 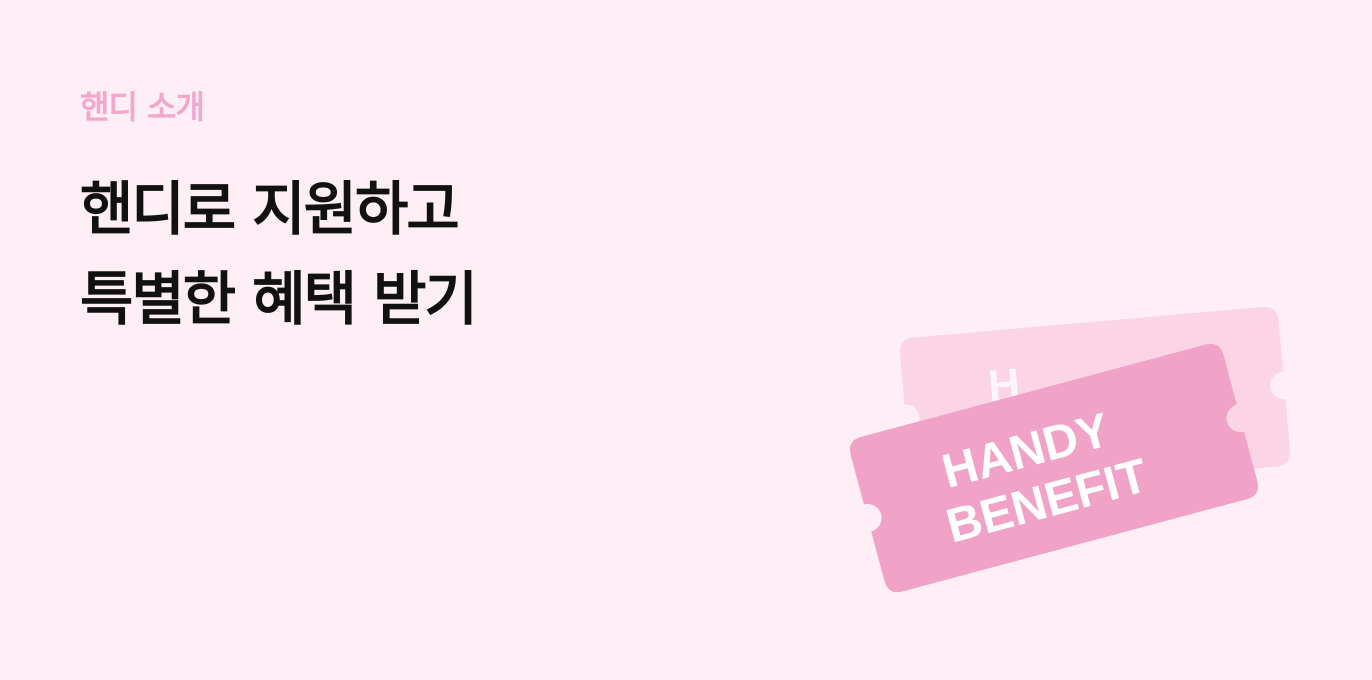 I want to click on headline-line-2: 특별한 혜택 받기, so click(x=279, y=299).